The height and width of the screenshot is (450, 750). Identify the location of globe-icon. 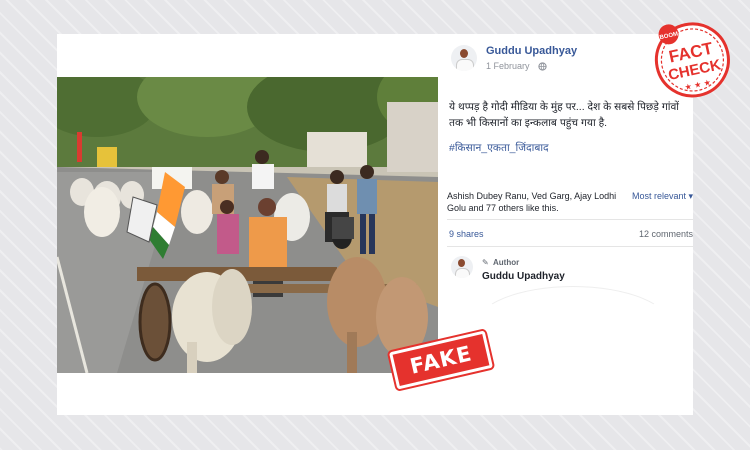
(542, 67).